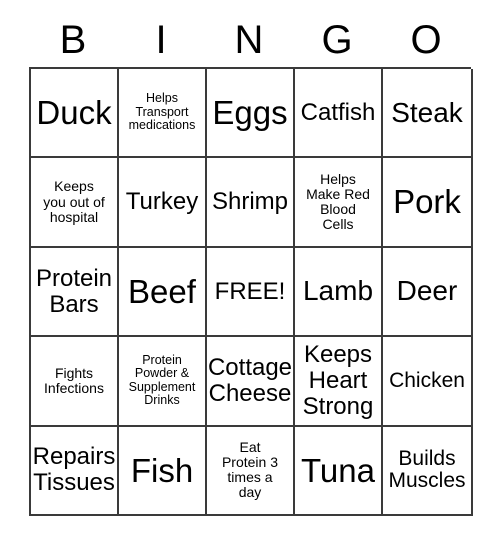  Describe the element at coordinates (75, 203) in the screenshot. I see `bingo-cell-r2c1: Keeps you out of hospital` at that location.